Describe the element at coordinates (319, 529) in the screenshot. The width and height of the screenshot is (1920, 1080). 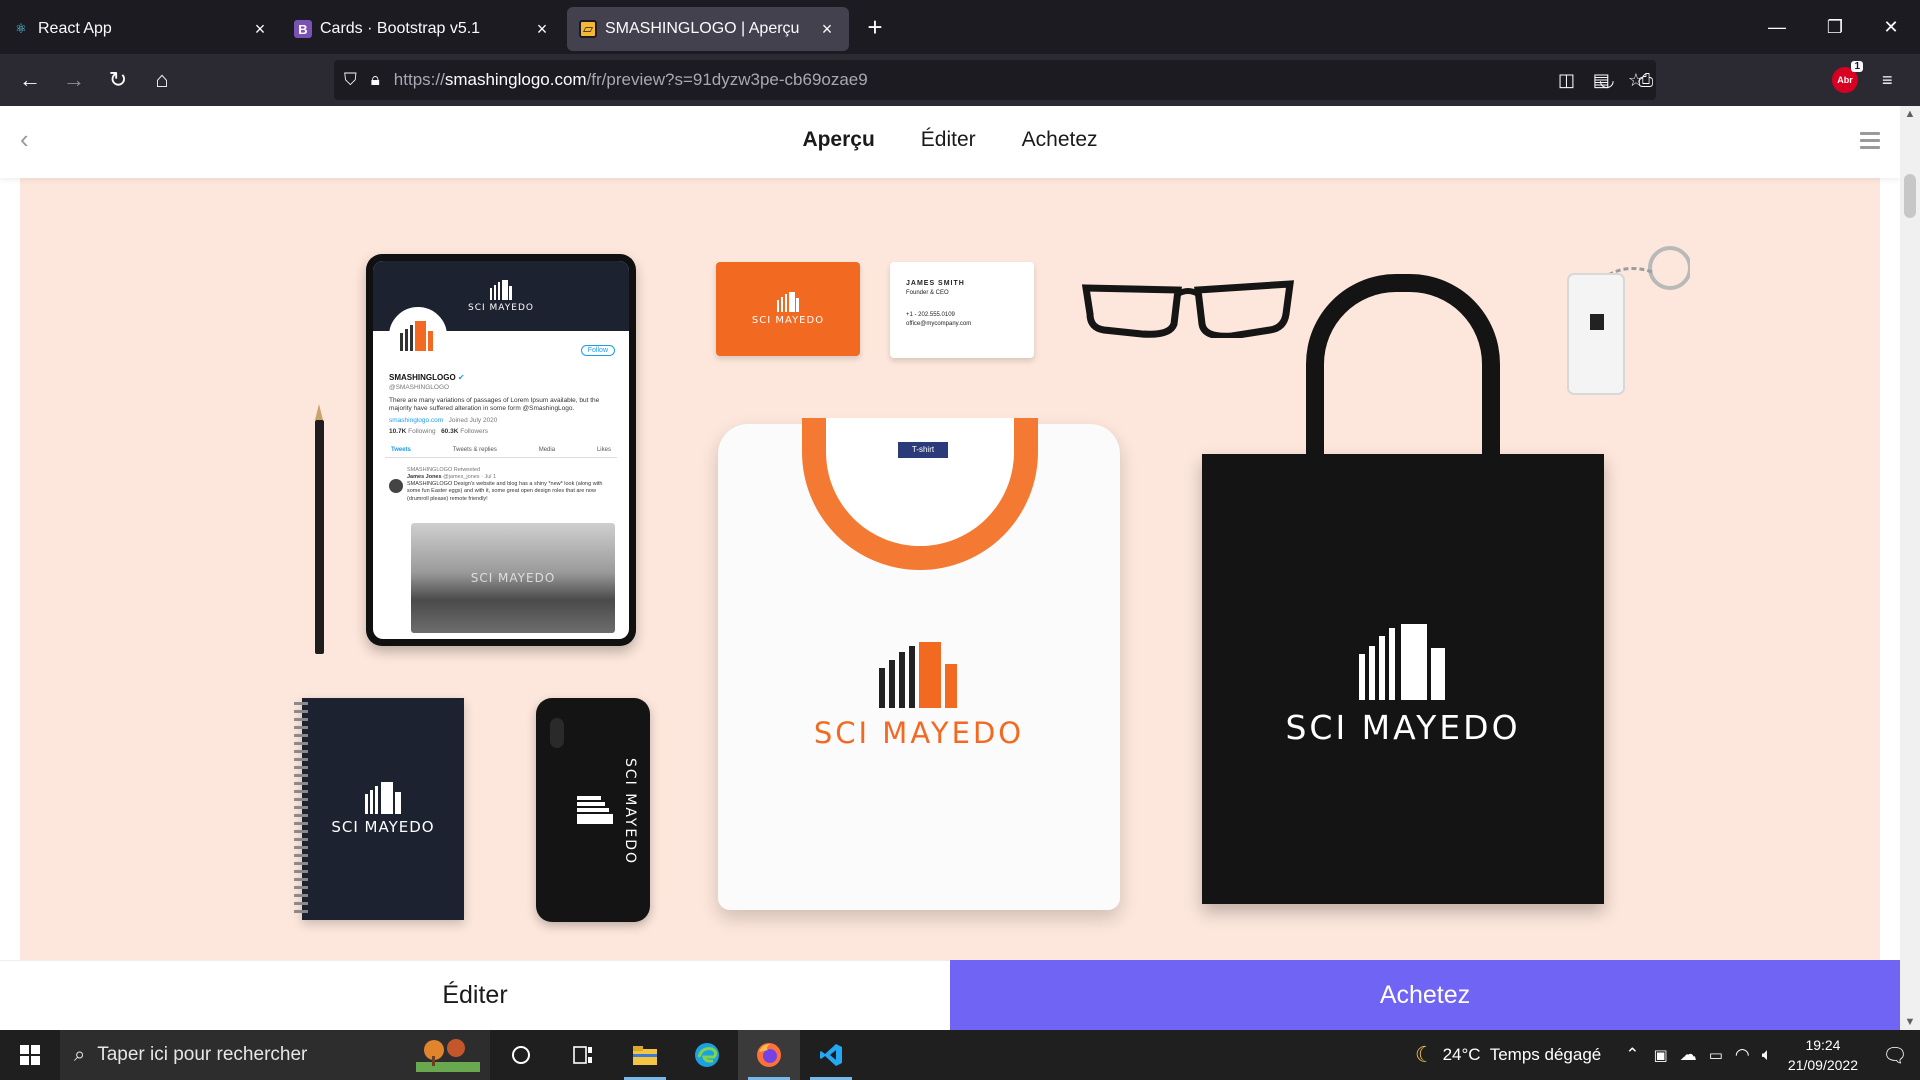
I see `pencil-mockup` at that location.